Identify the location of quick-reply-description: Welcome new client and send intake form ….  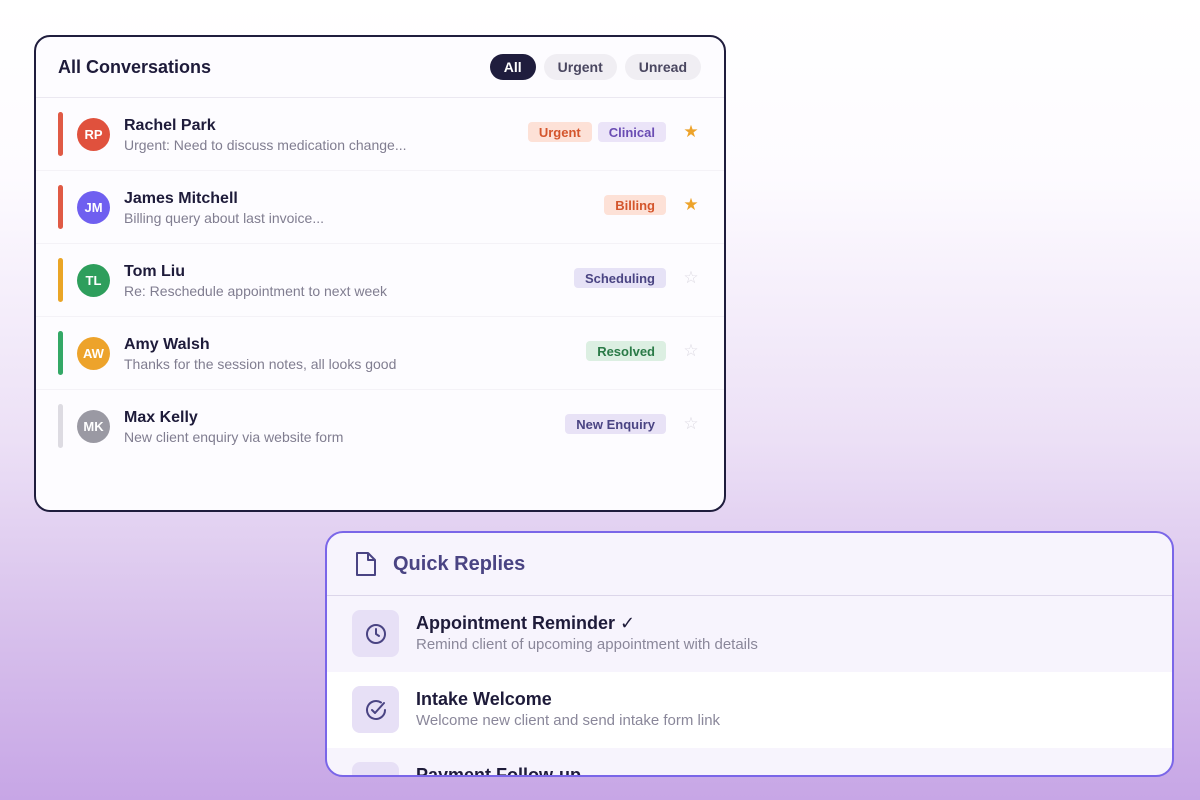
(568, 720).